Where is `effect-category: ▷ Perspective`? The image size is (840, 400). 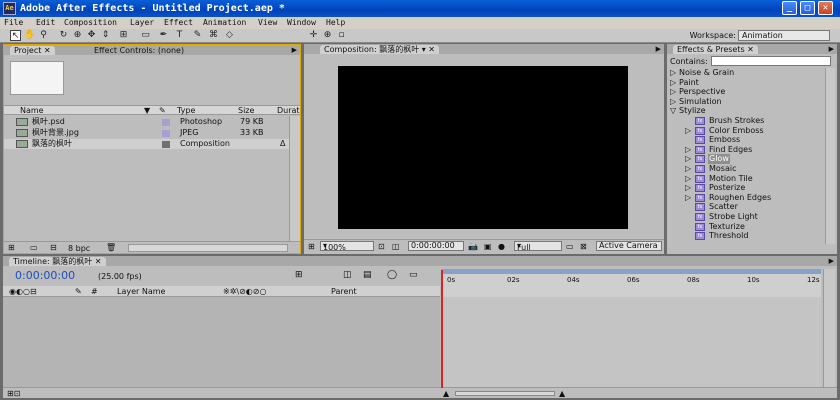
effect-category: ▷ Perspective is located at coordinates (746, 92).